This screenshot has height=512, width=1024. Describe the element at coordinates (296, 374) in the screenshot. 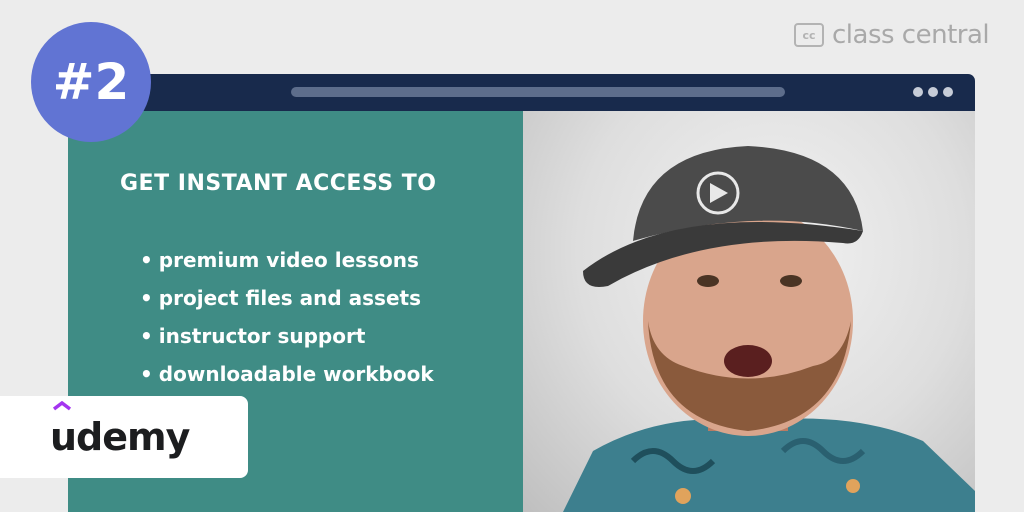

I see `feature-text: downloadable workbook` at that location.